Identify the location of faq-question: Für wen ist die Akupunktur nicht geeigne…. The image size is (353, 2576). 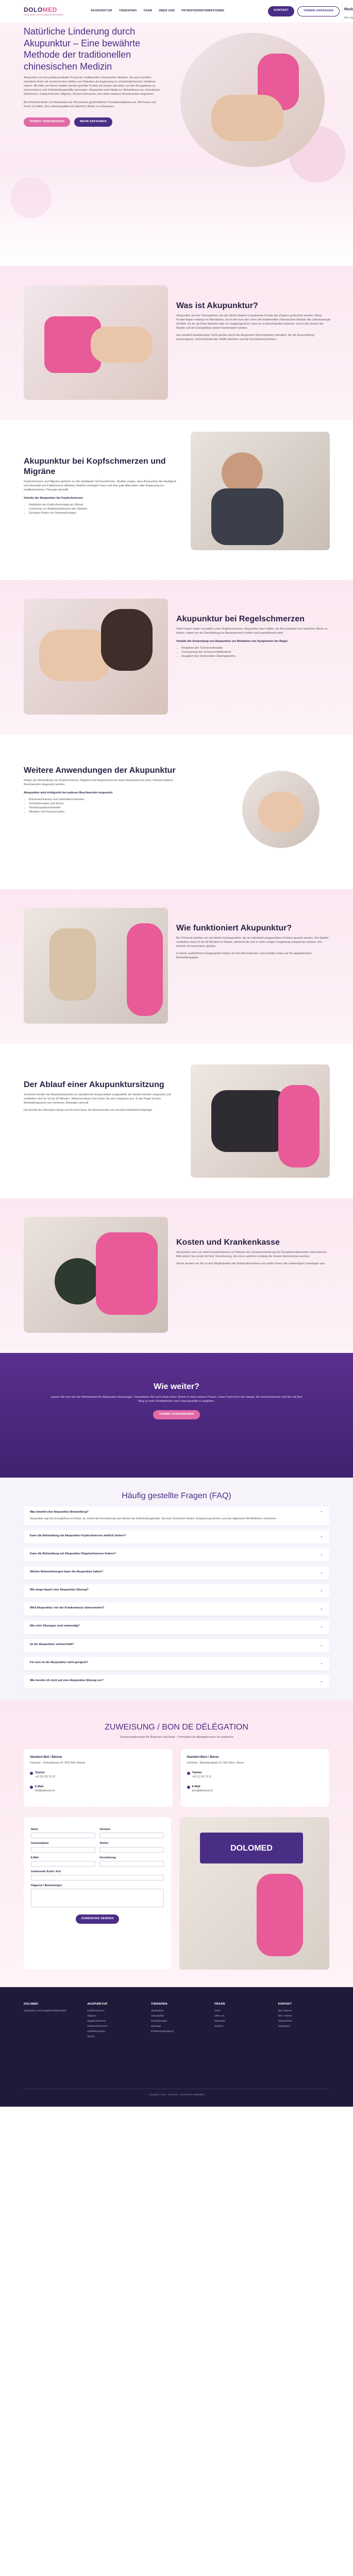
(59, 1663).